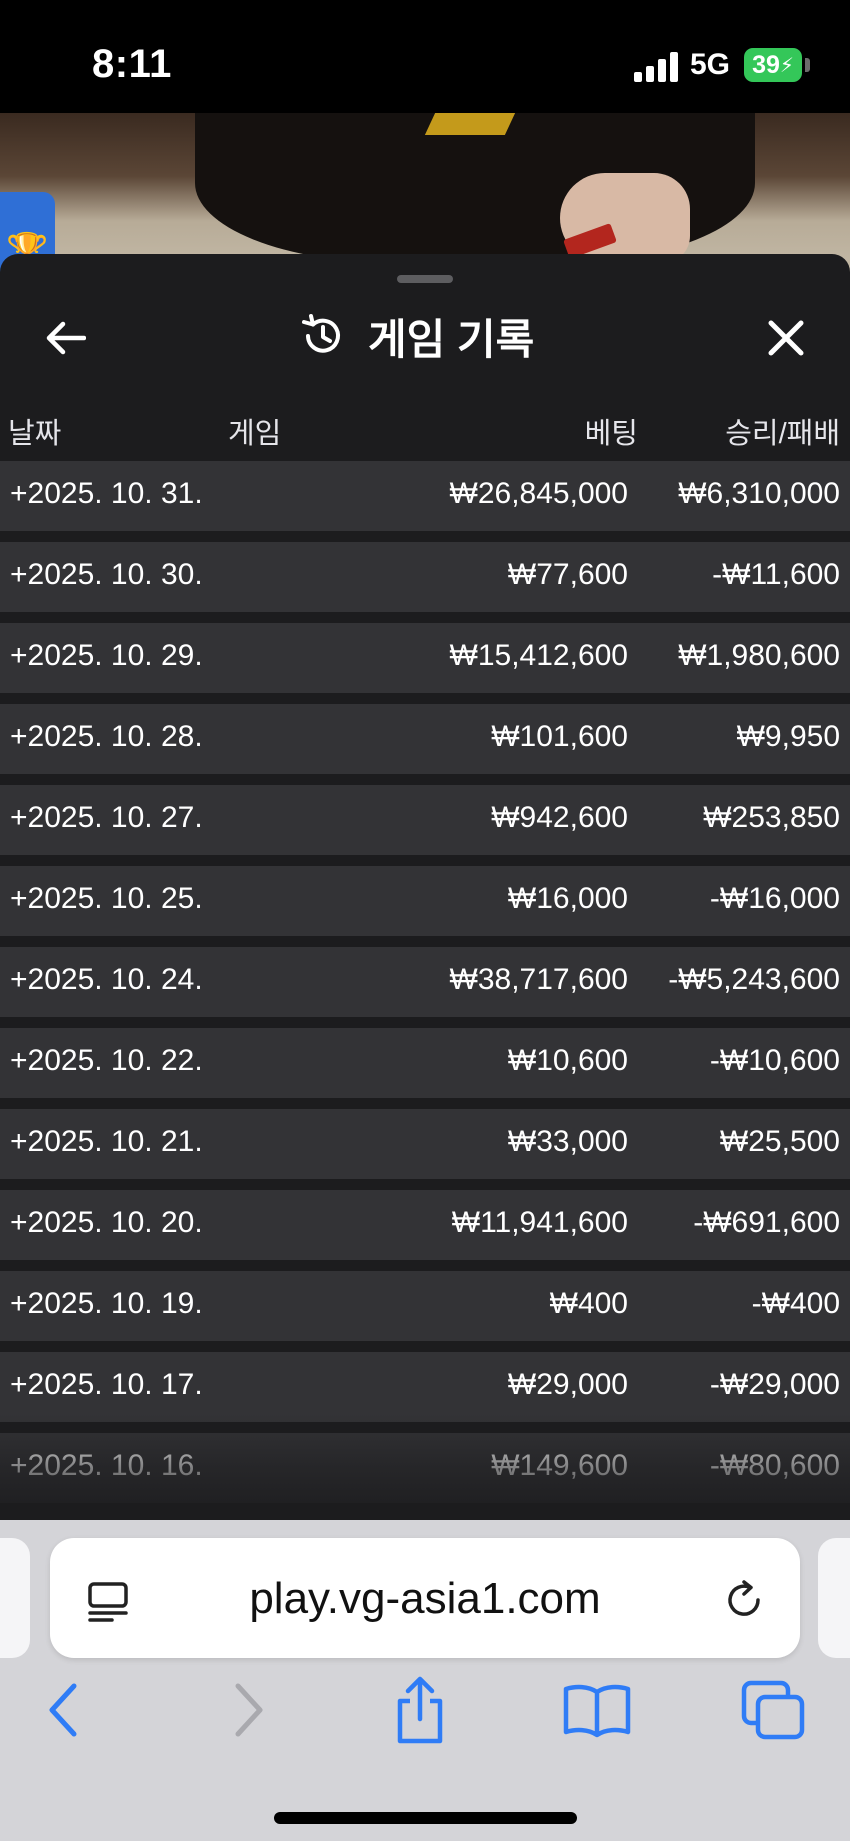  I want to click on row-date: +2025. 10. 21., so click(106, 1141).